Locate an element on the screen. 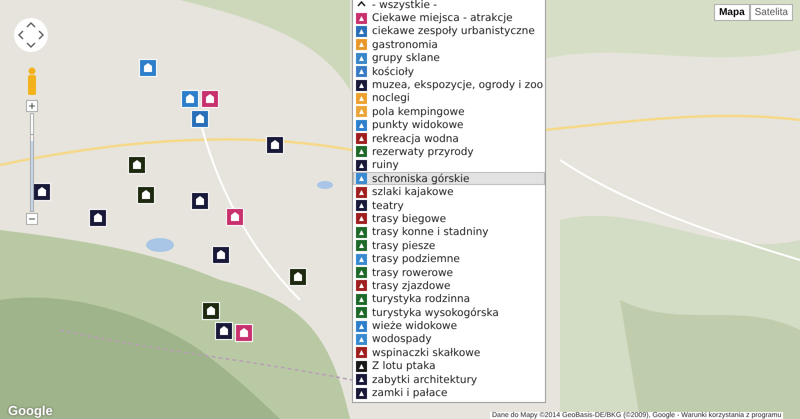 Image resolution: width=800 pixels, height=419 pixels. category-option: wieże widokowe is located at coordinates (449, 326).